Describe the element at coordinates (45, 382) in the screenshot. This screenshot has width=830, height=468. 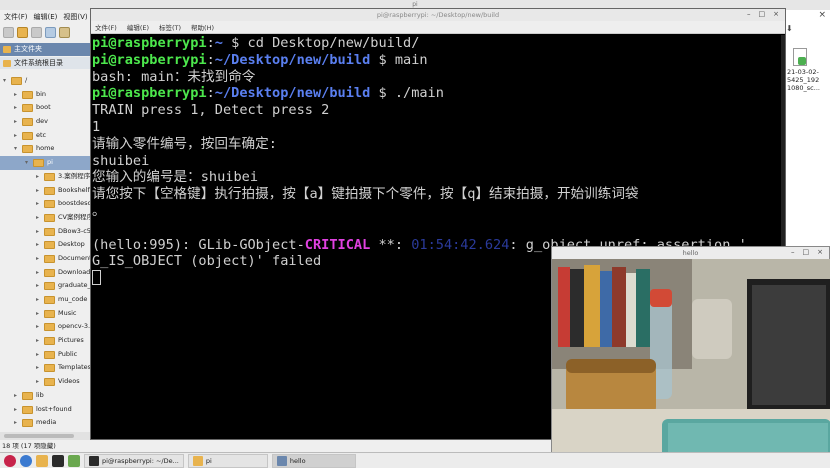
I see `tree-item: ▸ Videos` at that location.